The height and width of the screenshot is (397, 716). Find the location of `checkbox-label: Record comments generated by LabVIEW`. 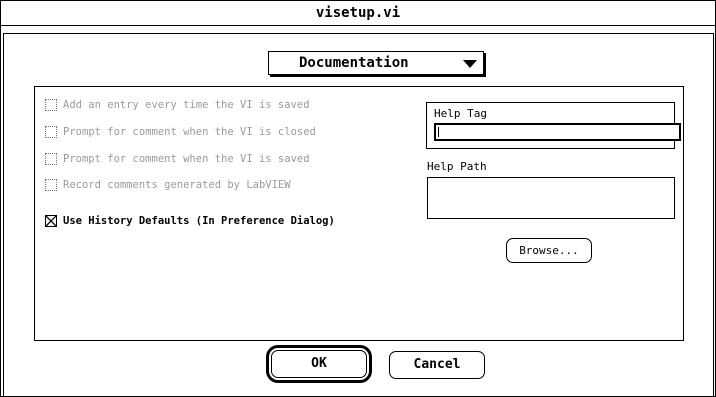

checkbox-label: Record comments generated by LabVIEW is located at coordinates (177, 185).